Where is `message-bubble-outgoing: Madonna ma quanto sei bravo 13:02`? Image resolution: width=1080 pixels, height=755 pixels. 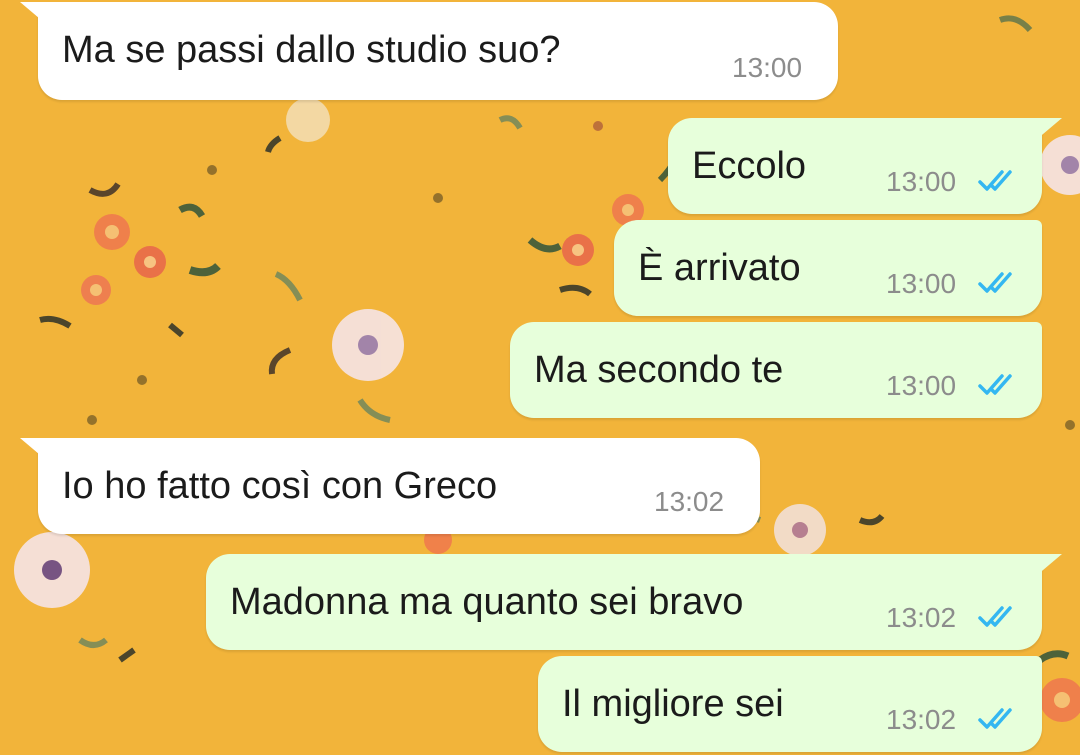 message-bubble-outgoing: Madonna ma quanto sei bravo 13:02 is located at coordinates (624, 602).